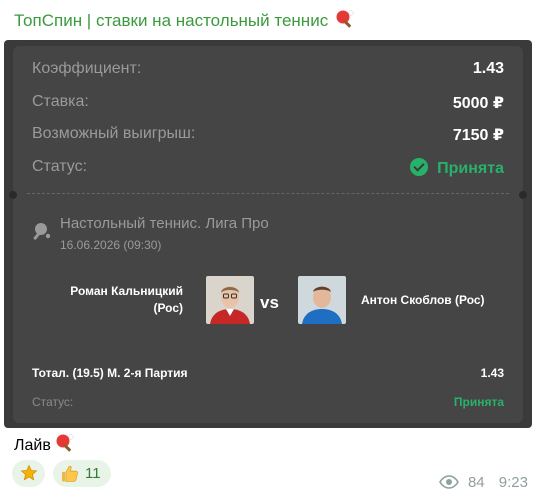  I want to click on table-tennis-icon, so click(42, 233).